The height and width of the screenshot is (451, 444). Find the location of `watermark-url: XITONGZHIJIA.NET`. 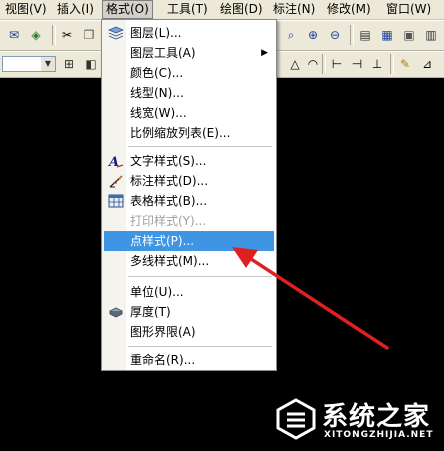

watermark-url: XITONGZHIJIA.NET is located at coordinates (379, 435).